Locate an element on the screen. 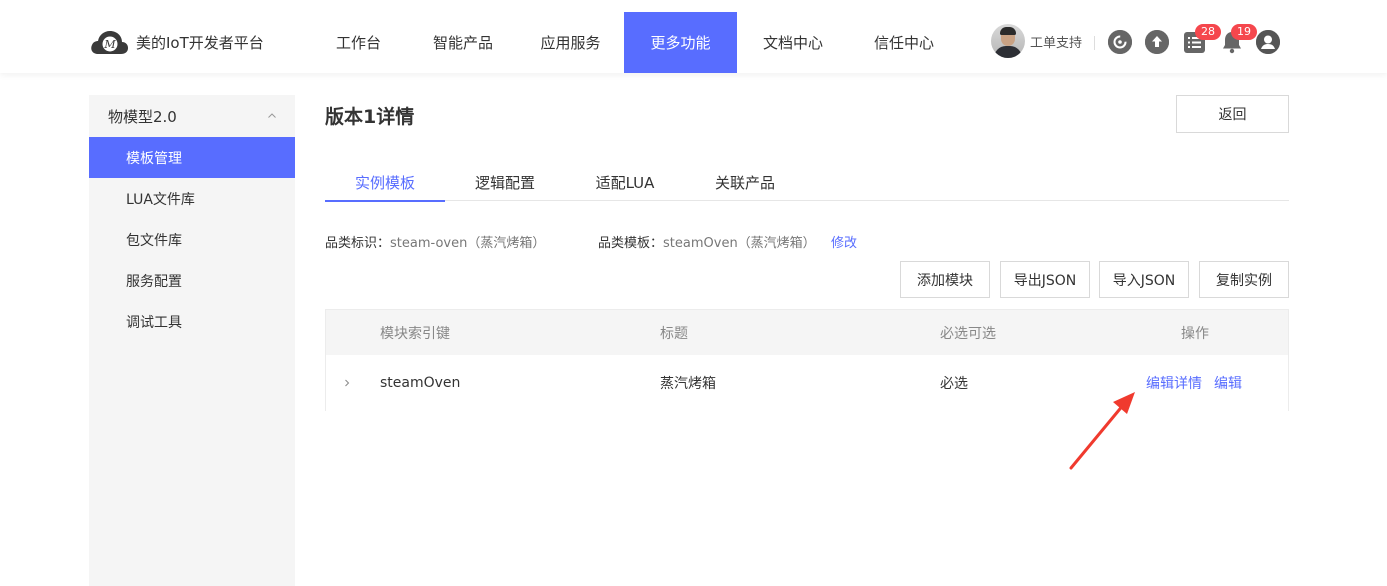 The height and width of the screenshot is (586, 1387). header-divider is located at coordinates (1094, 43).